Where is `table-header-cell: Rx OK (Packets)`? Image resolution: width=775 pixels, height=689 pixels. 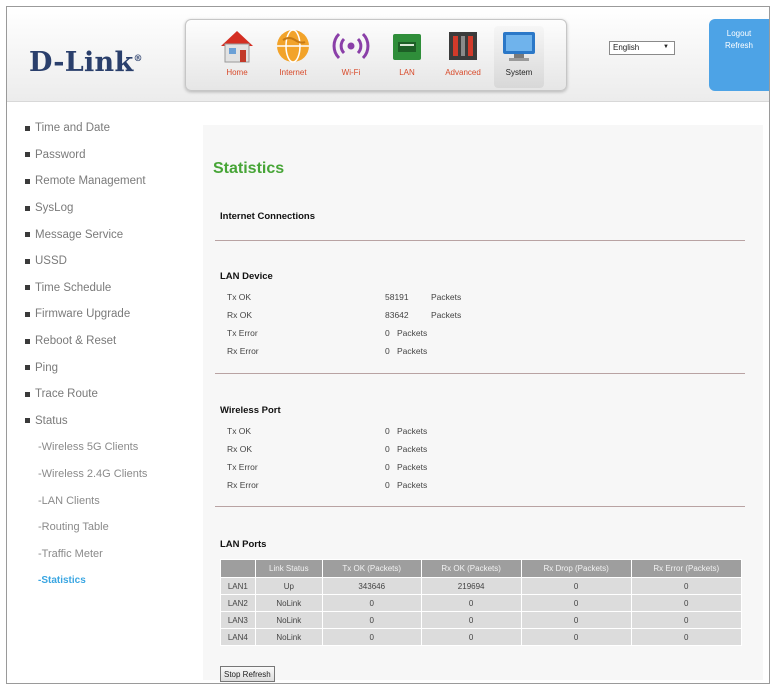 table-header-cell: Rx OK (Packets) is located at coordinates (471, 568).